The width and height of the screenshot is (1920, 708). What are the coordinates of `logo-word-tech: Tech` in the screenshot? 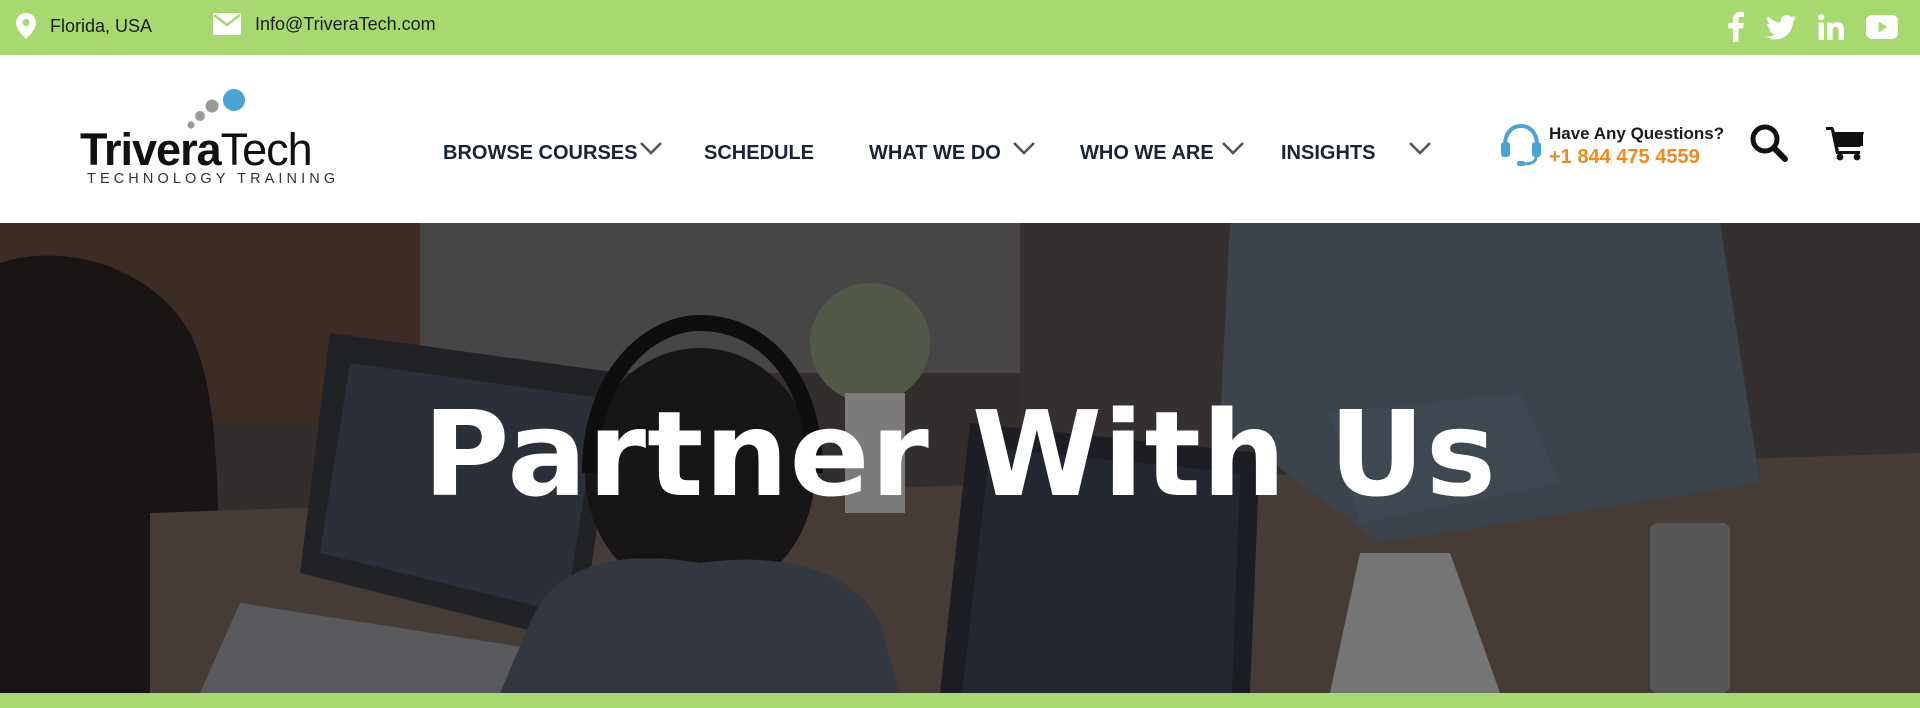 It's located at (266, 149).